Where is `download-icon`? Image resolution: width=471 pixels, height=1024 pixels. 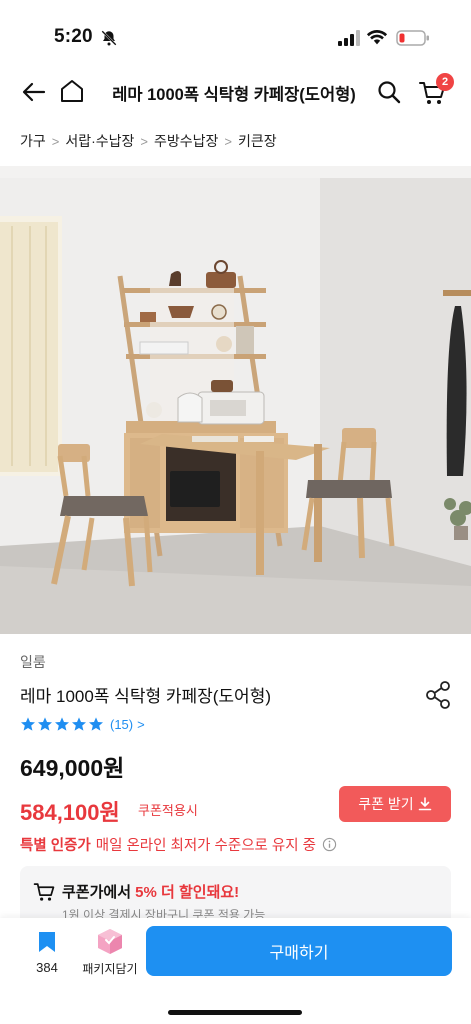
download-icon is located at coordinates (425, 804).